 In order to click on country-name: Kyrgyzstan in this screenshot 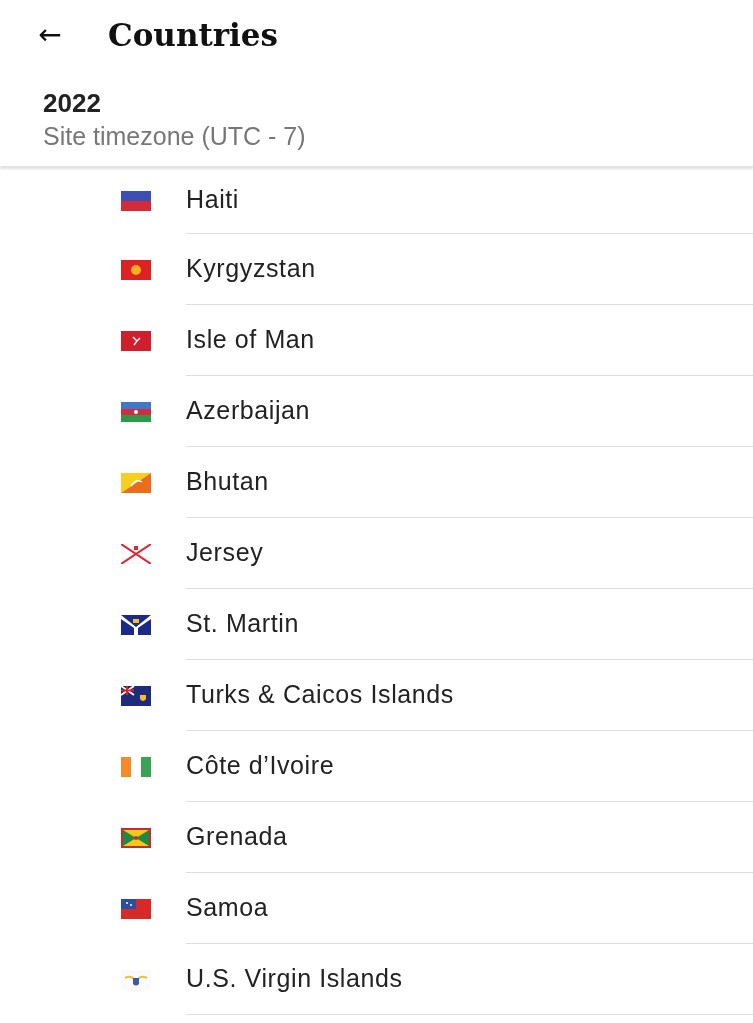, I will do `click(251, 269)`.